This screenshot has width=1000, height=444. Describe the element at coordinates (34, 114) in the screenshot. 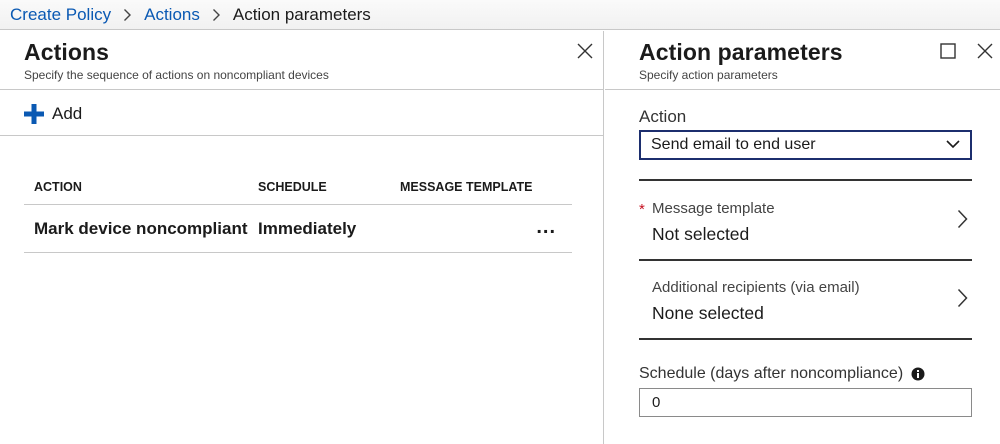

I see `plus-icon` at that location.